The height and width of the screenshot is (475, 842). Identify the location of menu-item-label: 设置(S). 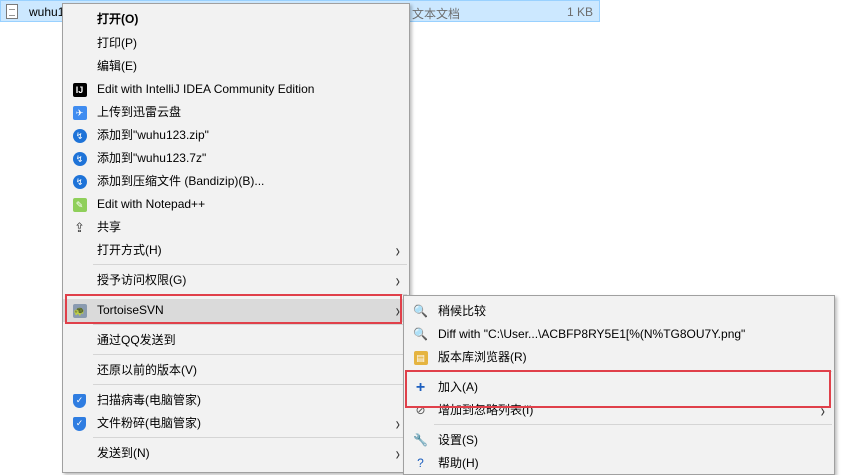
(458, 440).